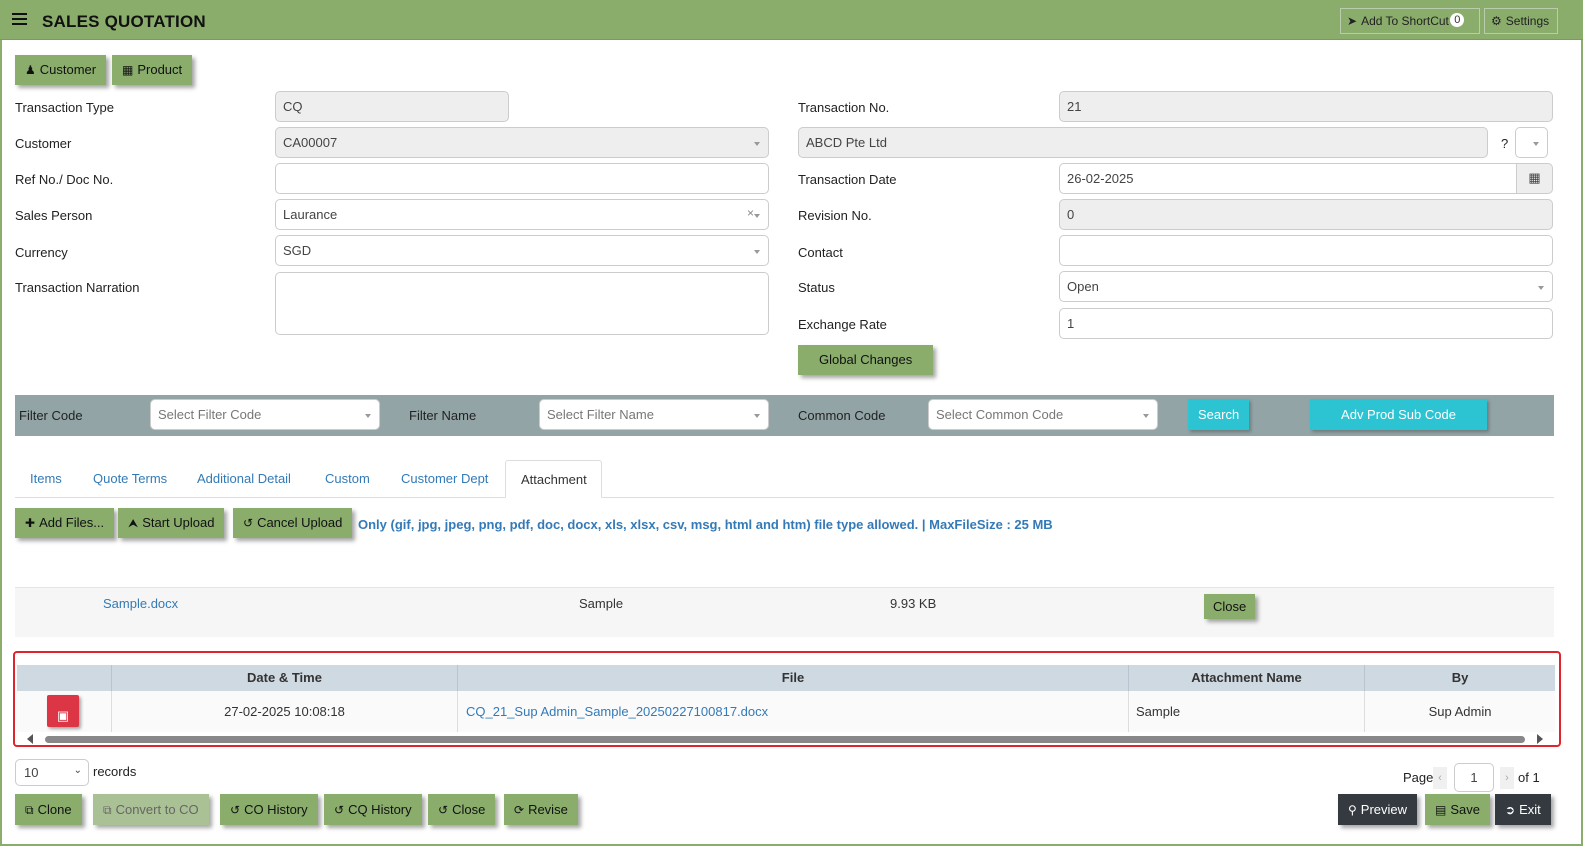 The height and width of the screenshot is (846, 1583). I want to click on common-code-select: Select Common Code, so click(1043, 414).